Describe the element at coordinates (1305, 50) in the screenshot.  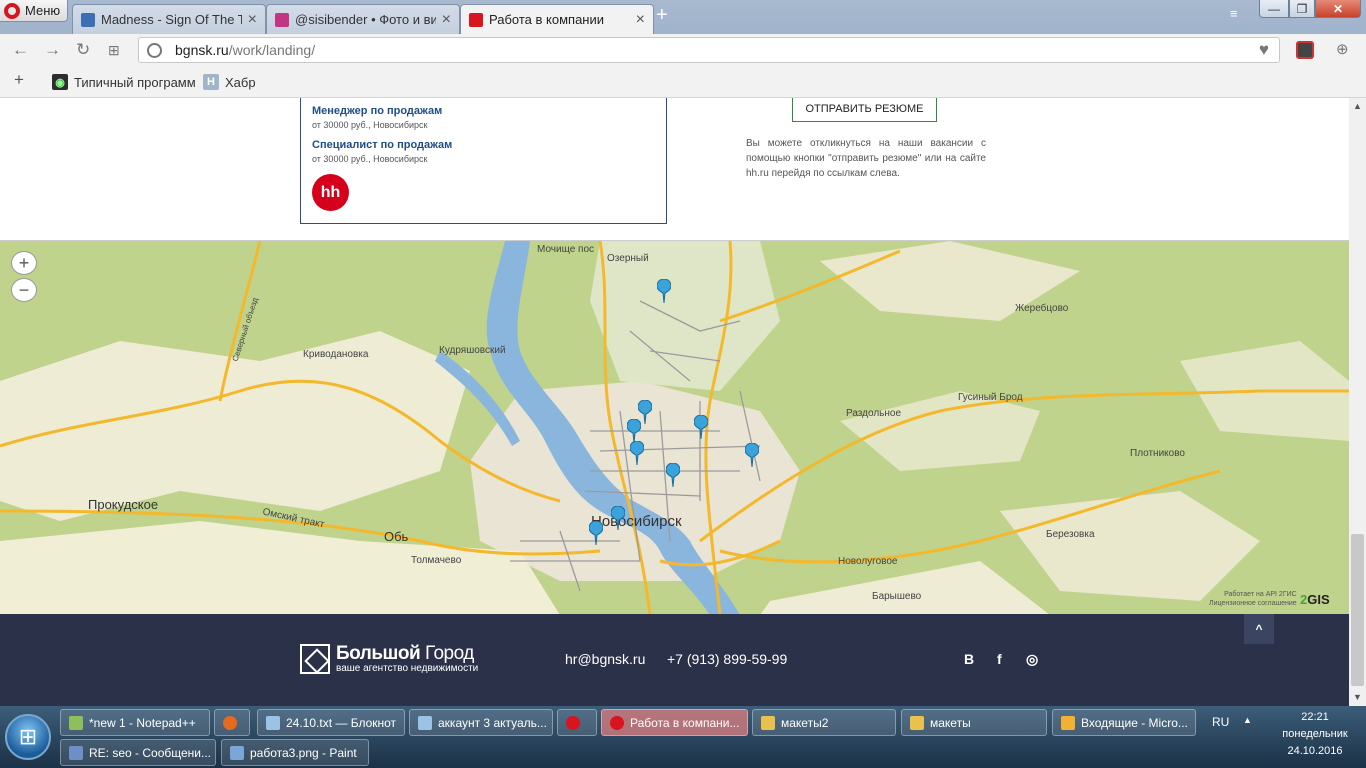
I see `extension-icon` at that location.